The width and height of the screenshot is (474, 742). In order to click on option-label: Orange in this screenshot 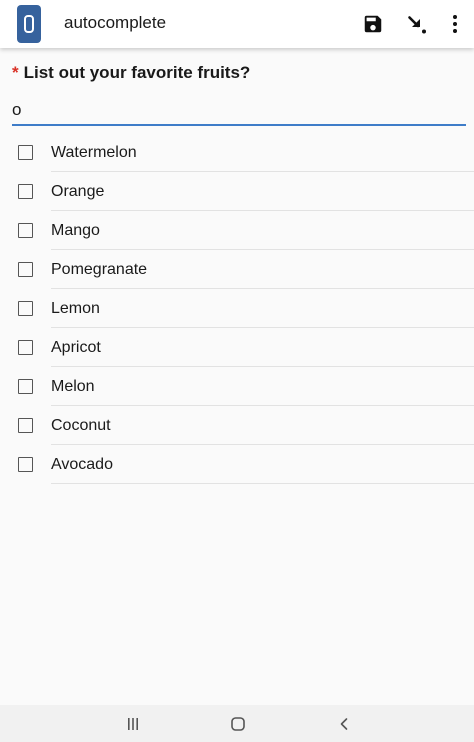, I will do `click(78, 191)`.